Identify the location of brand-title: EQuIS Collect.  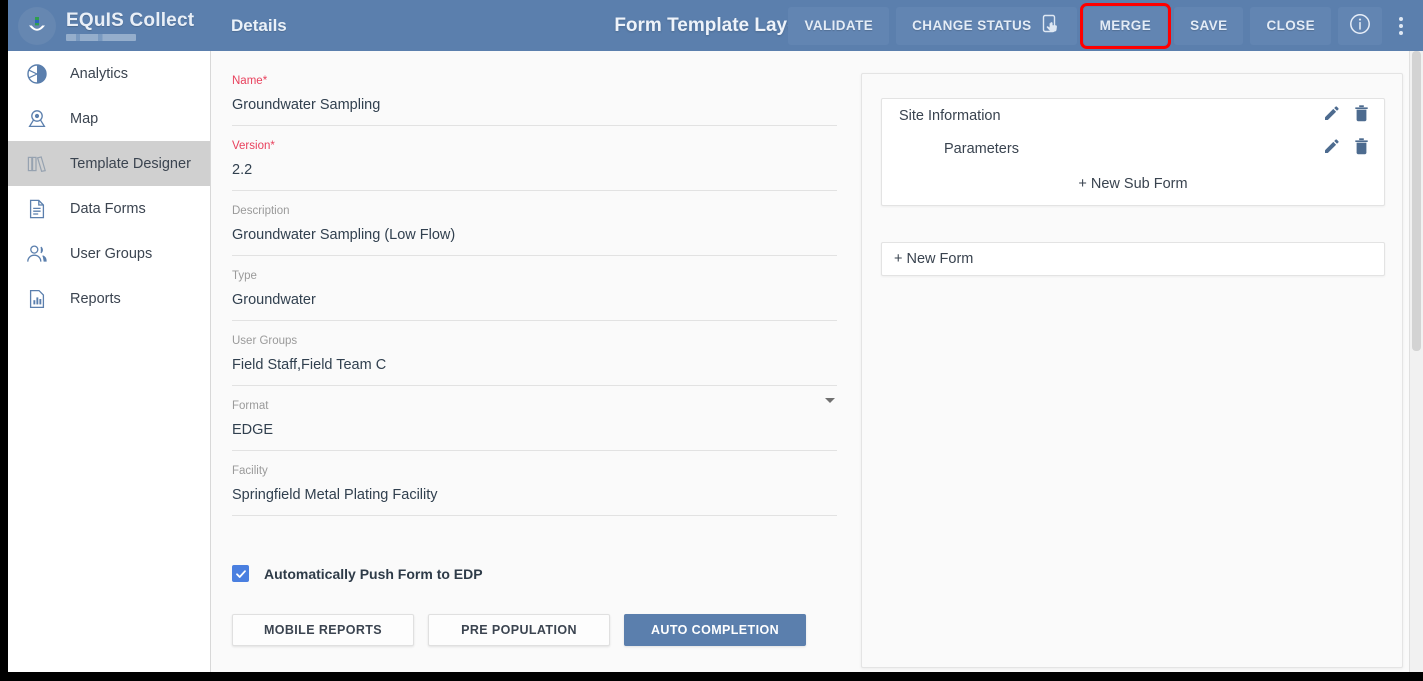
(130, 20).